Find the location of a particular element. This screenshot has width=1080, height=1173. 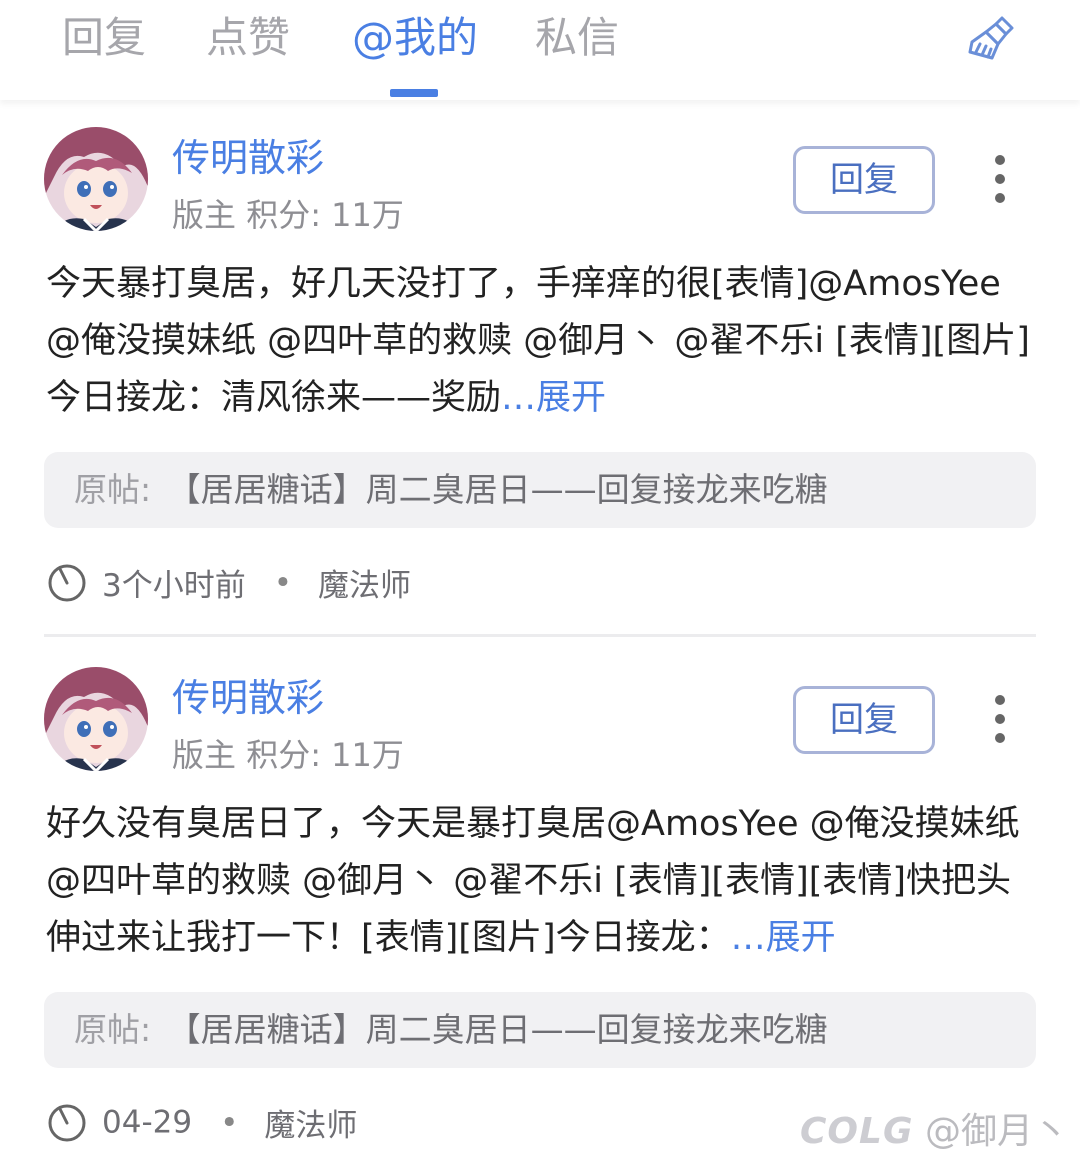

broom-icon is located at coordinates (992, 40).